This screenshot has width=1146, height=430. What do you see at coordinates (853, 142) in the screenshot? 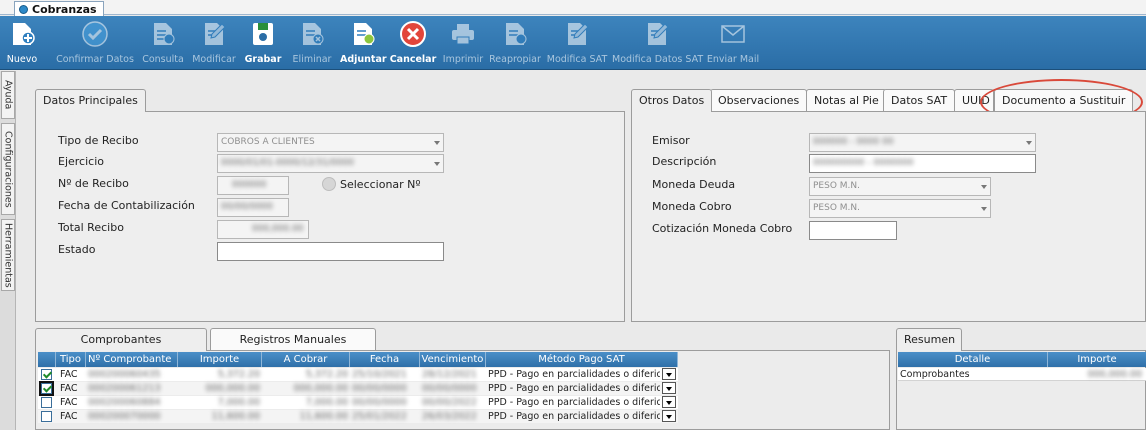
I see `emisor-value: 000000 - 0000 00` at bounding box center [853, 142].